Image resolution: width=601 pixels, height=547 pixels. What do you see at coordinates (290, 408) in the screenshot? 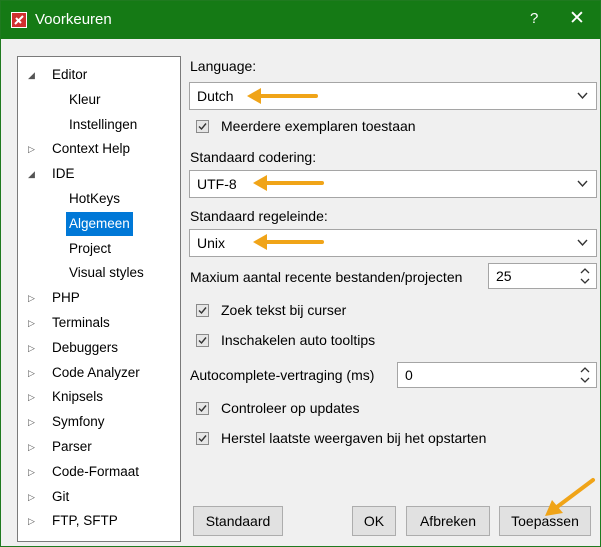
I see `check-updates-label: Controleer op updates` at bounding box center [290, 408].